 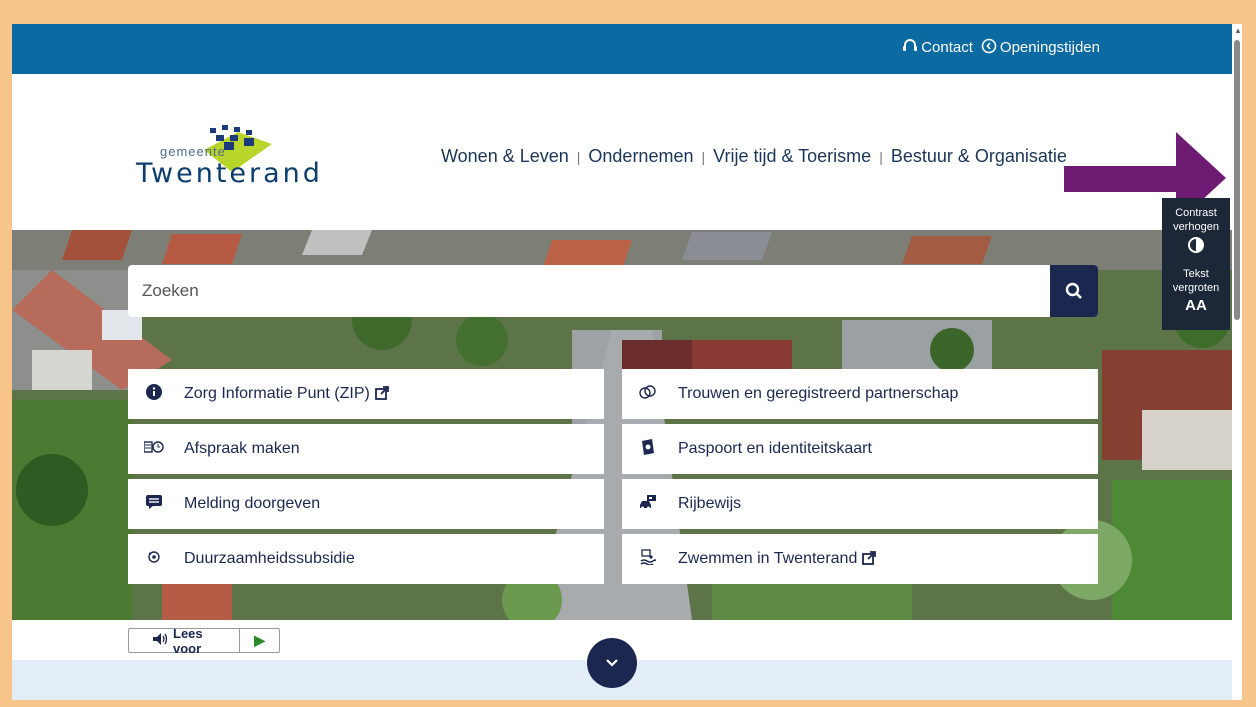 What do you see at coordinates (648, 504) in the screenshot?
I see `car-icon` at bounding box center [648, 504].